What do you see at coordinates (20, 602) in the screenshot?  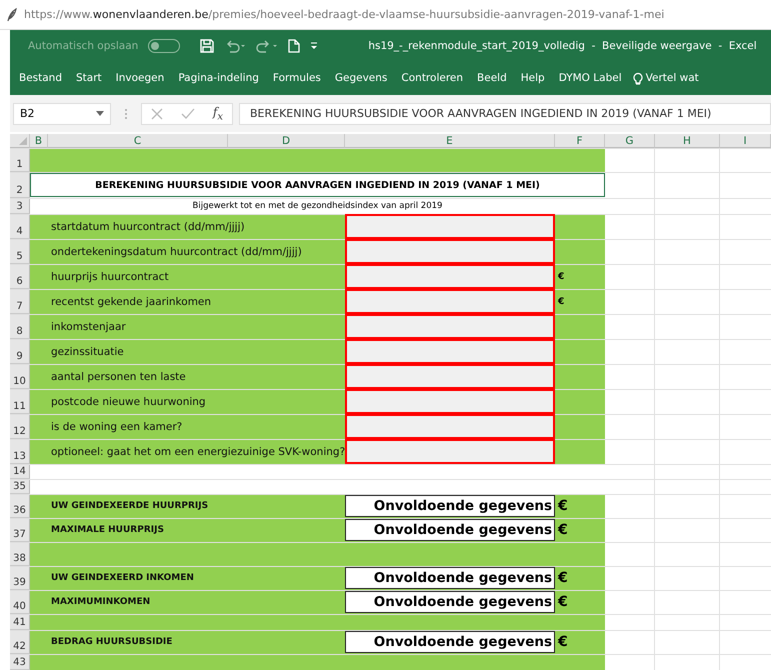 I see `row-header: 40` at bounding box center [20, 602].